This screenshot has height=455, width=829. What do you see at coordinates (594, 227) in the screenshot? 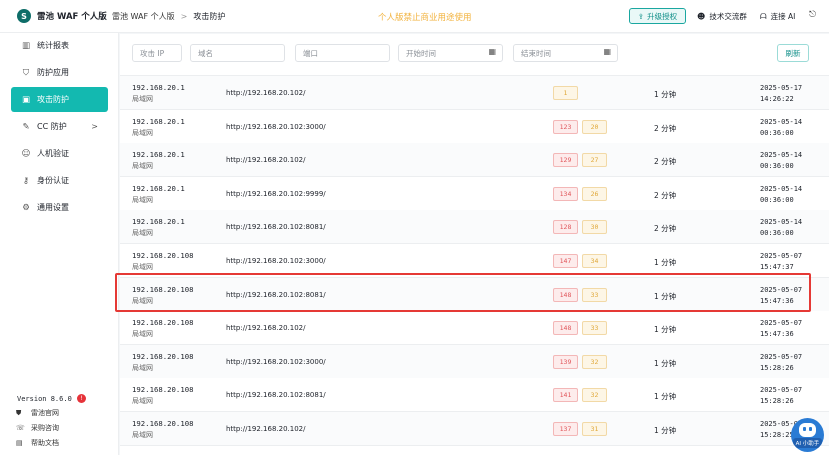
I see `secondary-count-badge: 30` at bounding box center [594, 227].